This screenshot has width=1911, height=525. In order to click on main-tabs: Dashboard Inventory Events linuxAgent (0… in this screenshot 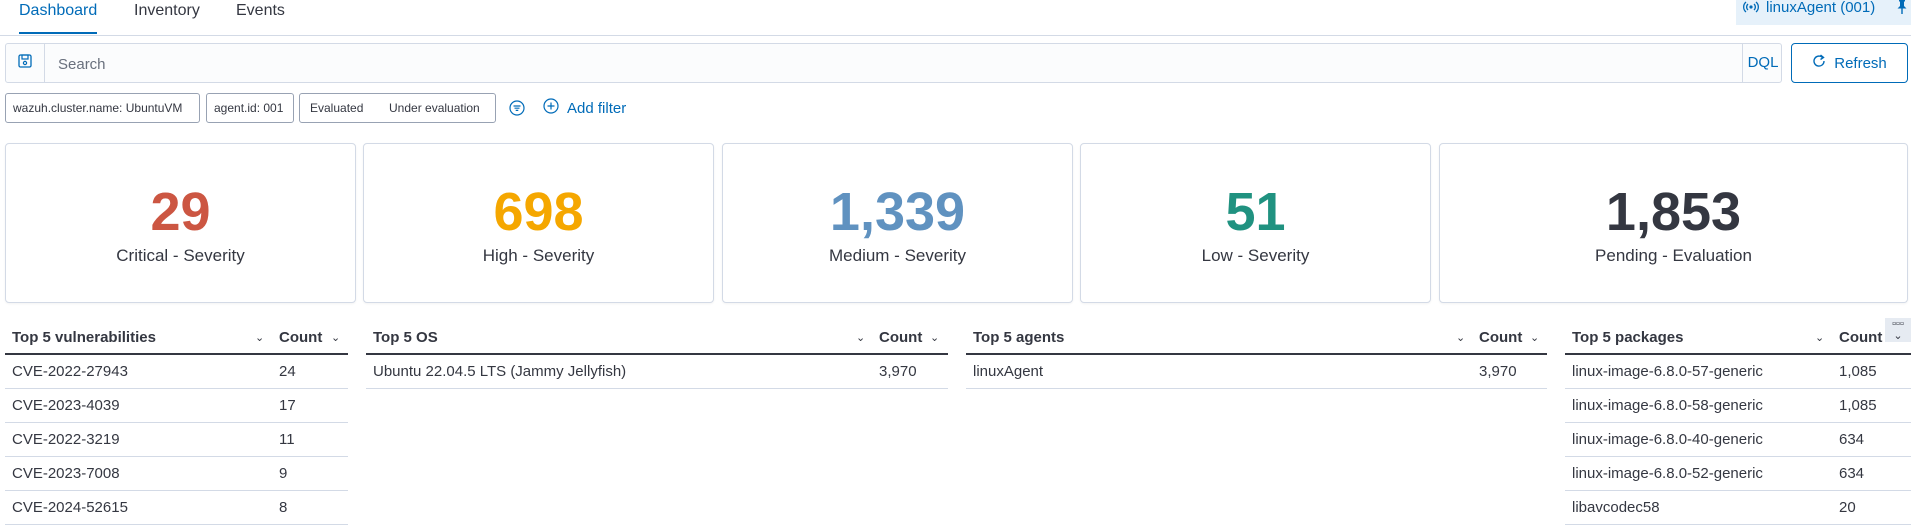, I will do `click(955, 18)`.